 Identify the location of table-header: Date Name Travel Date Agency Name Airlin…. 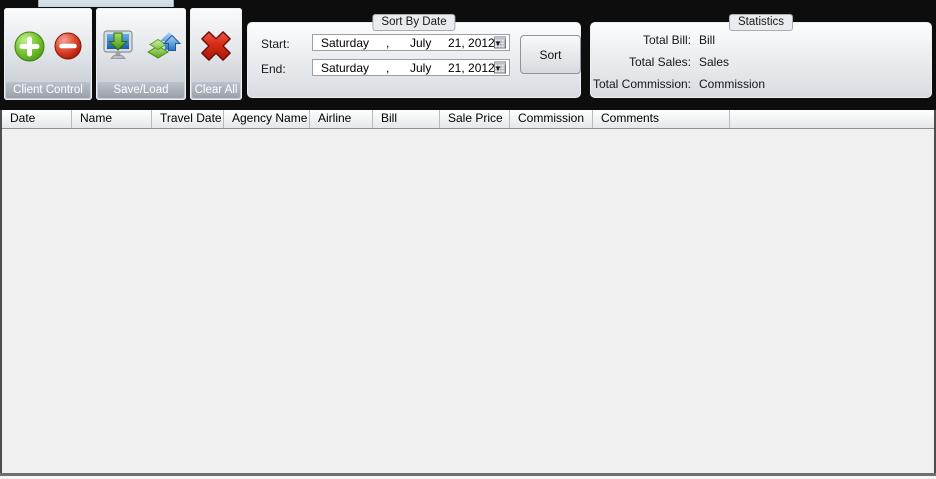
(468, 119).